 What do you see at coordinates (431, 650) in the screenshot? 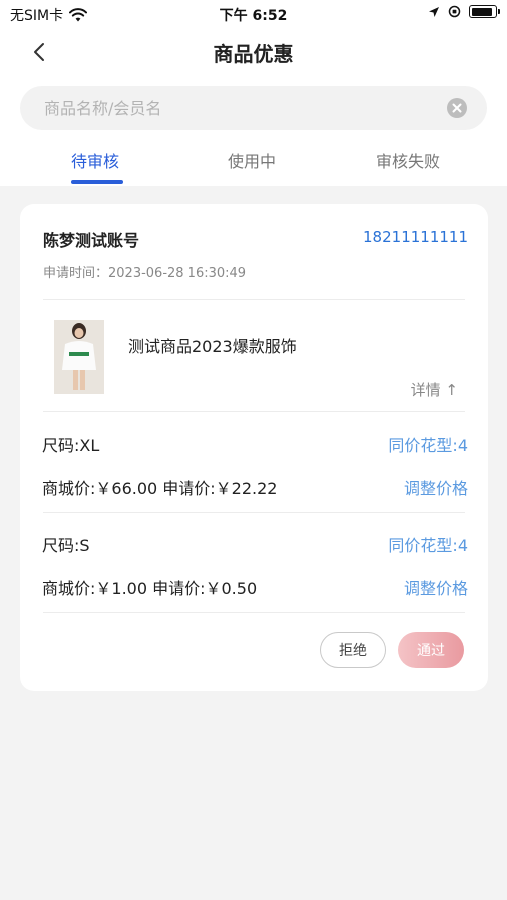
I see `approve-button: 通过` at bounding box center [431, 650].